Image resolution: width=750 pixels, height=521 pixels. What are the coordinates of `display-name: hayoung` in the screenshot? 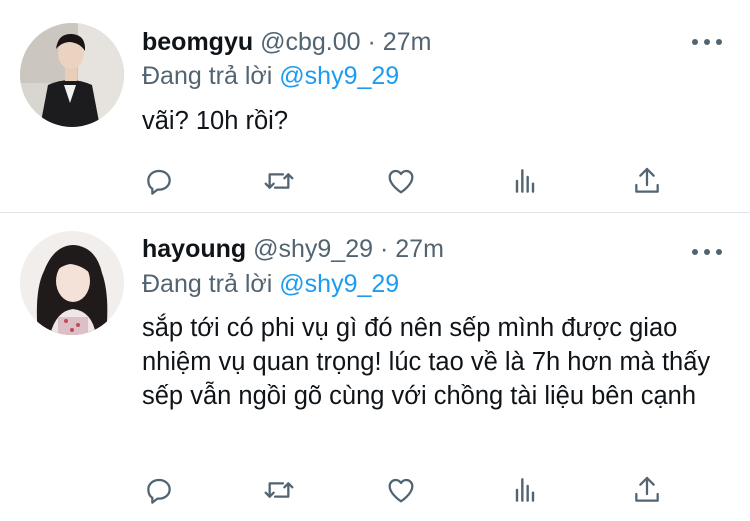 It's located at (194, 249).